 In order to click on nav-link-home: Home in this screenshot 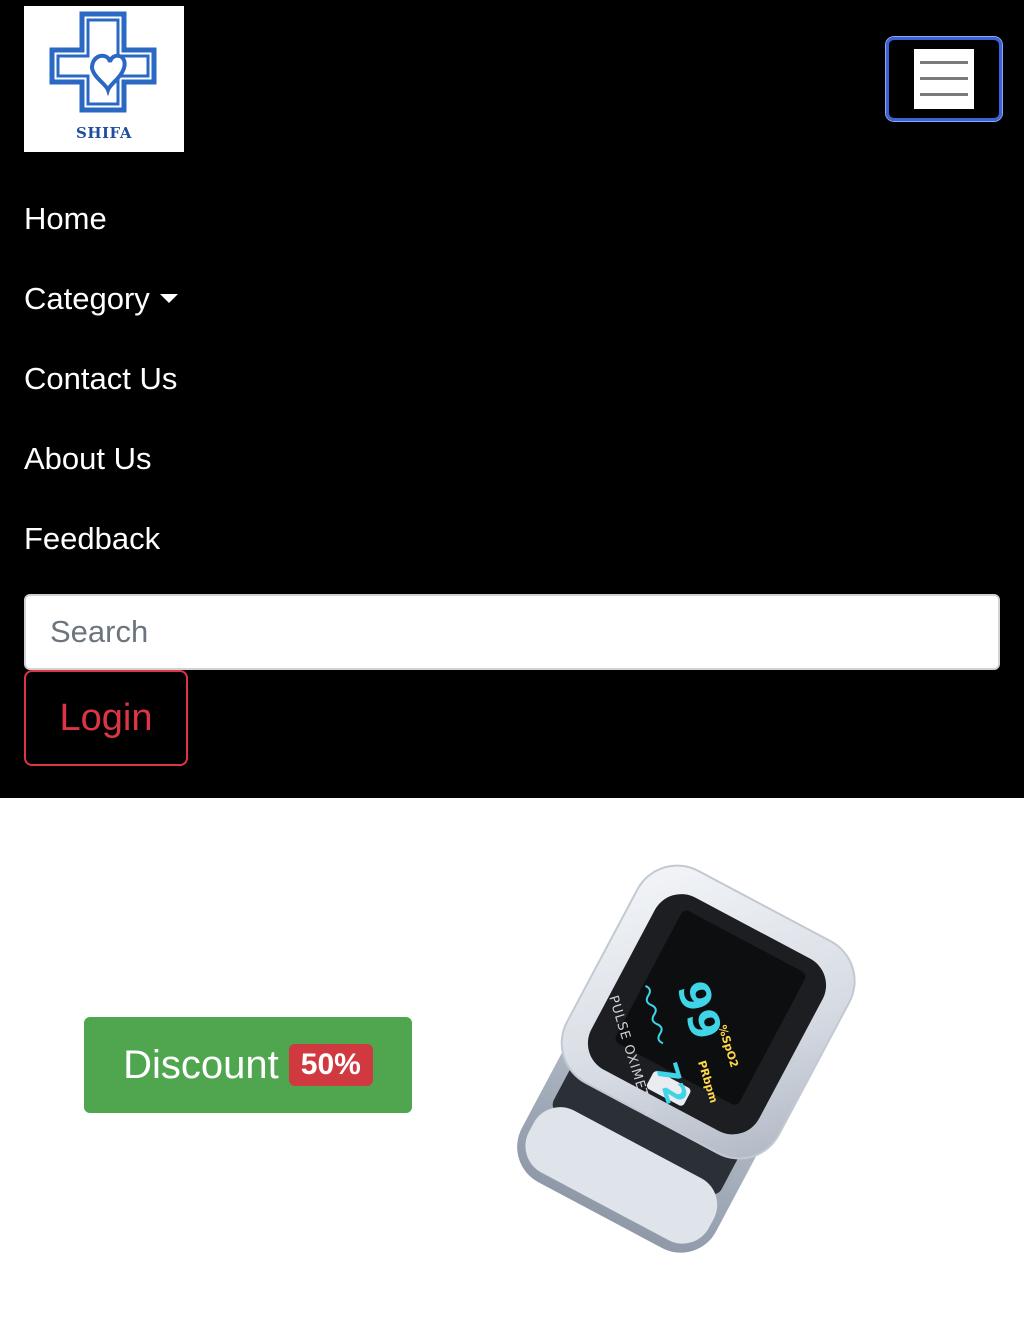, I will do `click(65, 219)`.